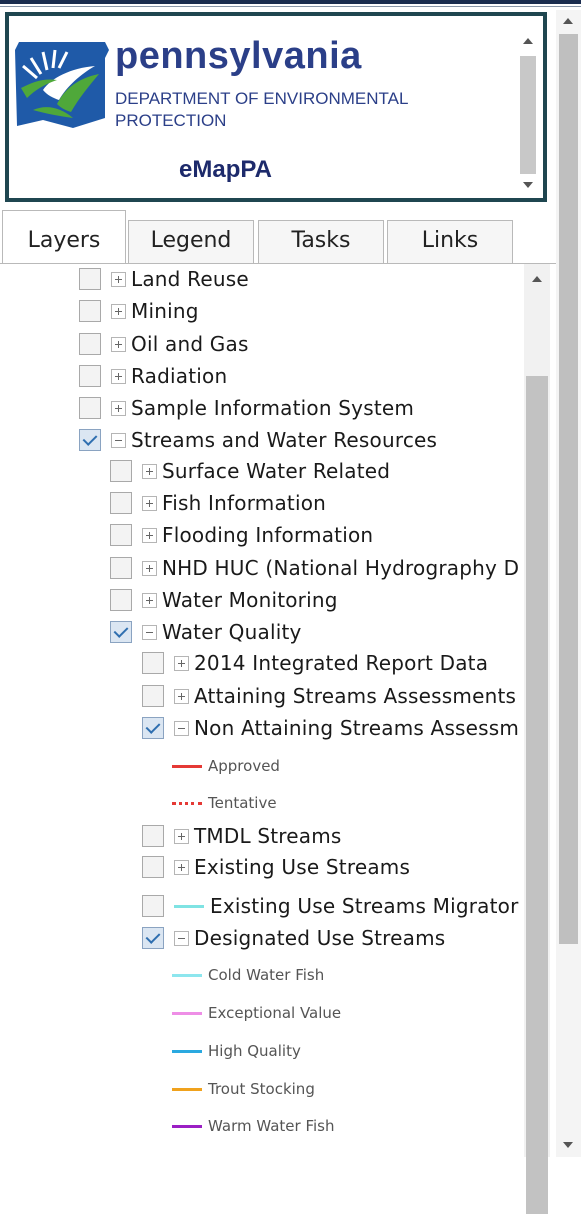  I want to click on layer-nhd-huc: NHD HUC (National Hydrography D, so click(314, 568).